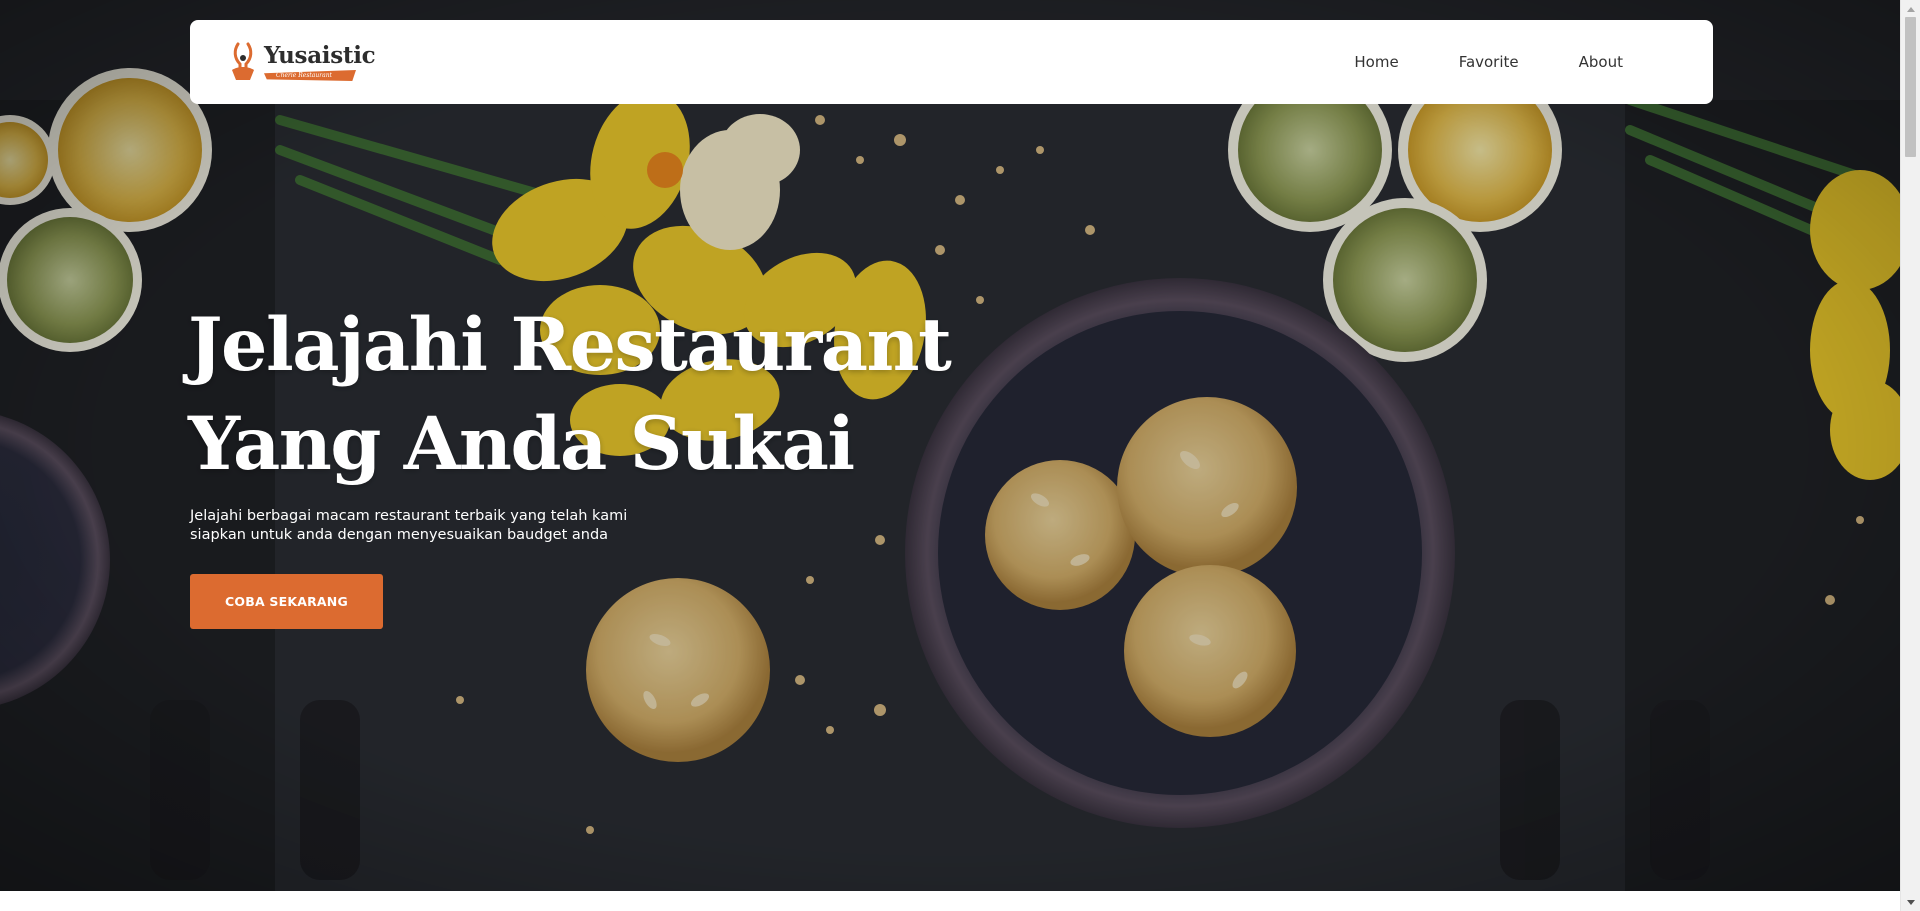 This screenshot has height=911, width=1920. What do you see at coordinates (310, 75) in the screenshot?
I see `brand-tagline: Cherie Restaurant` at bounding box center [310, 75].